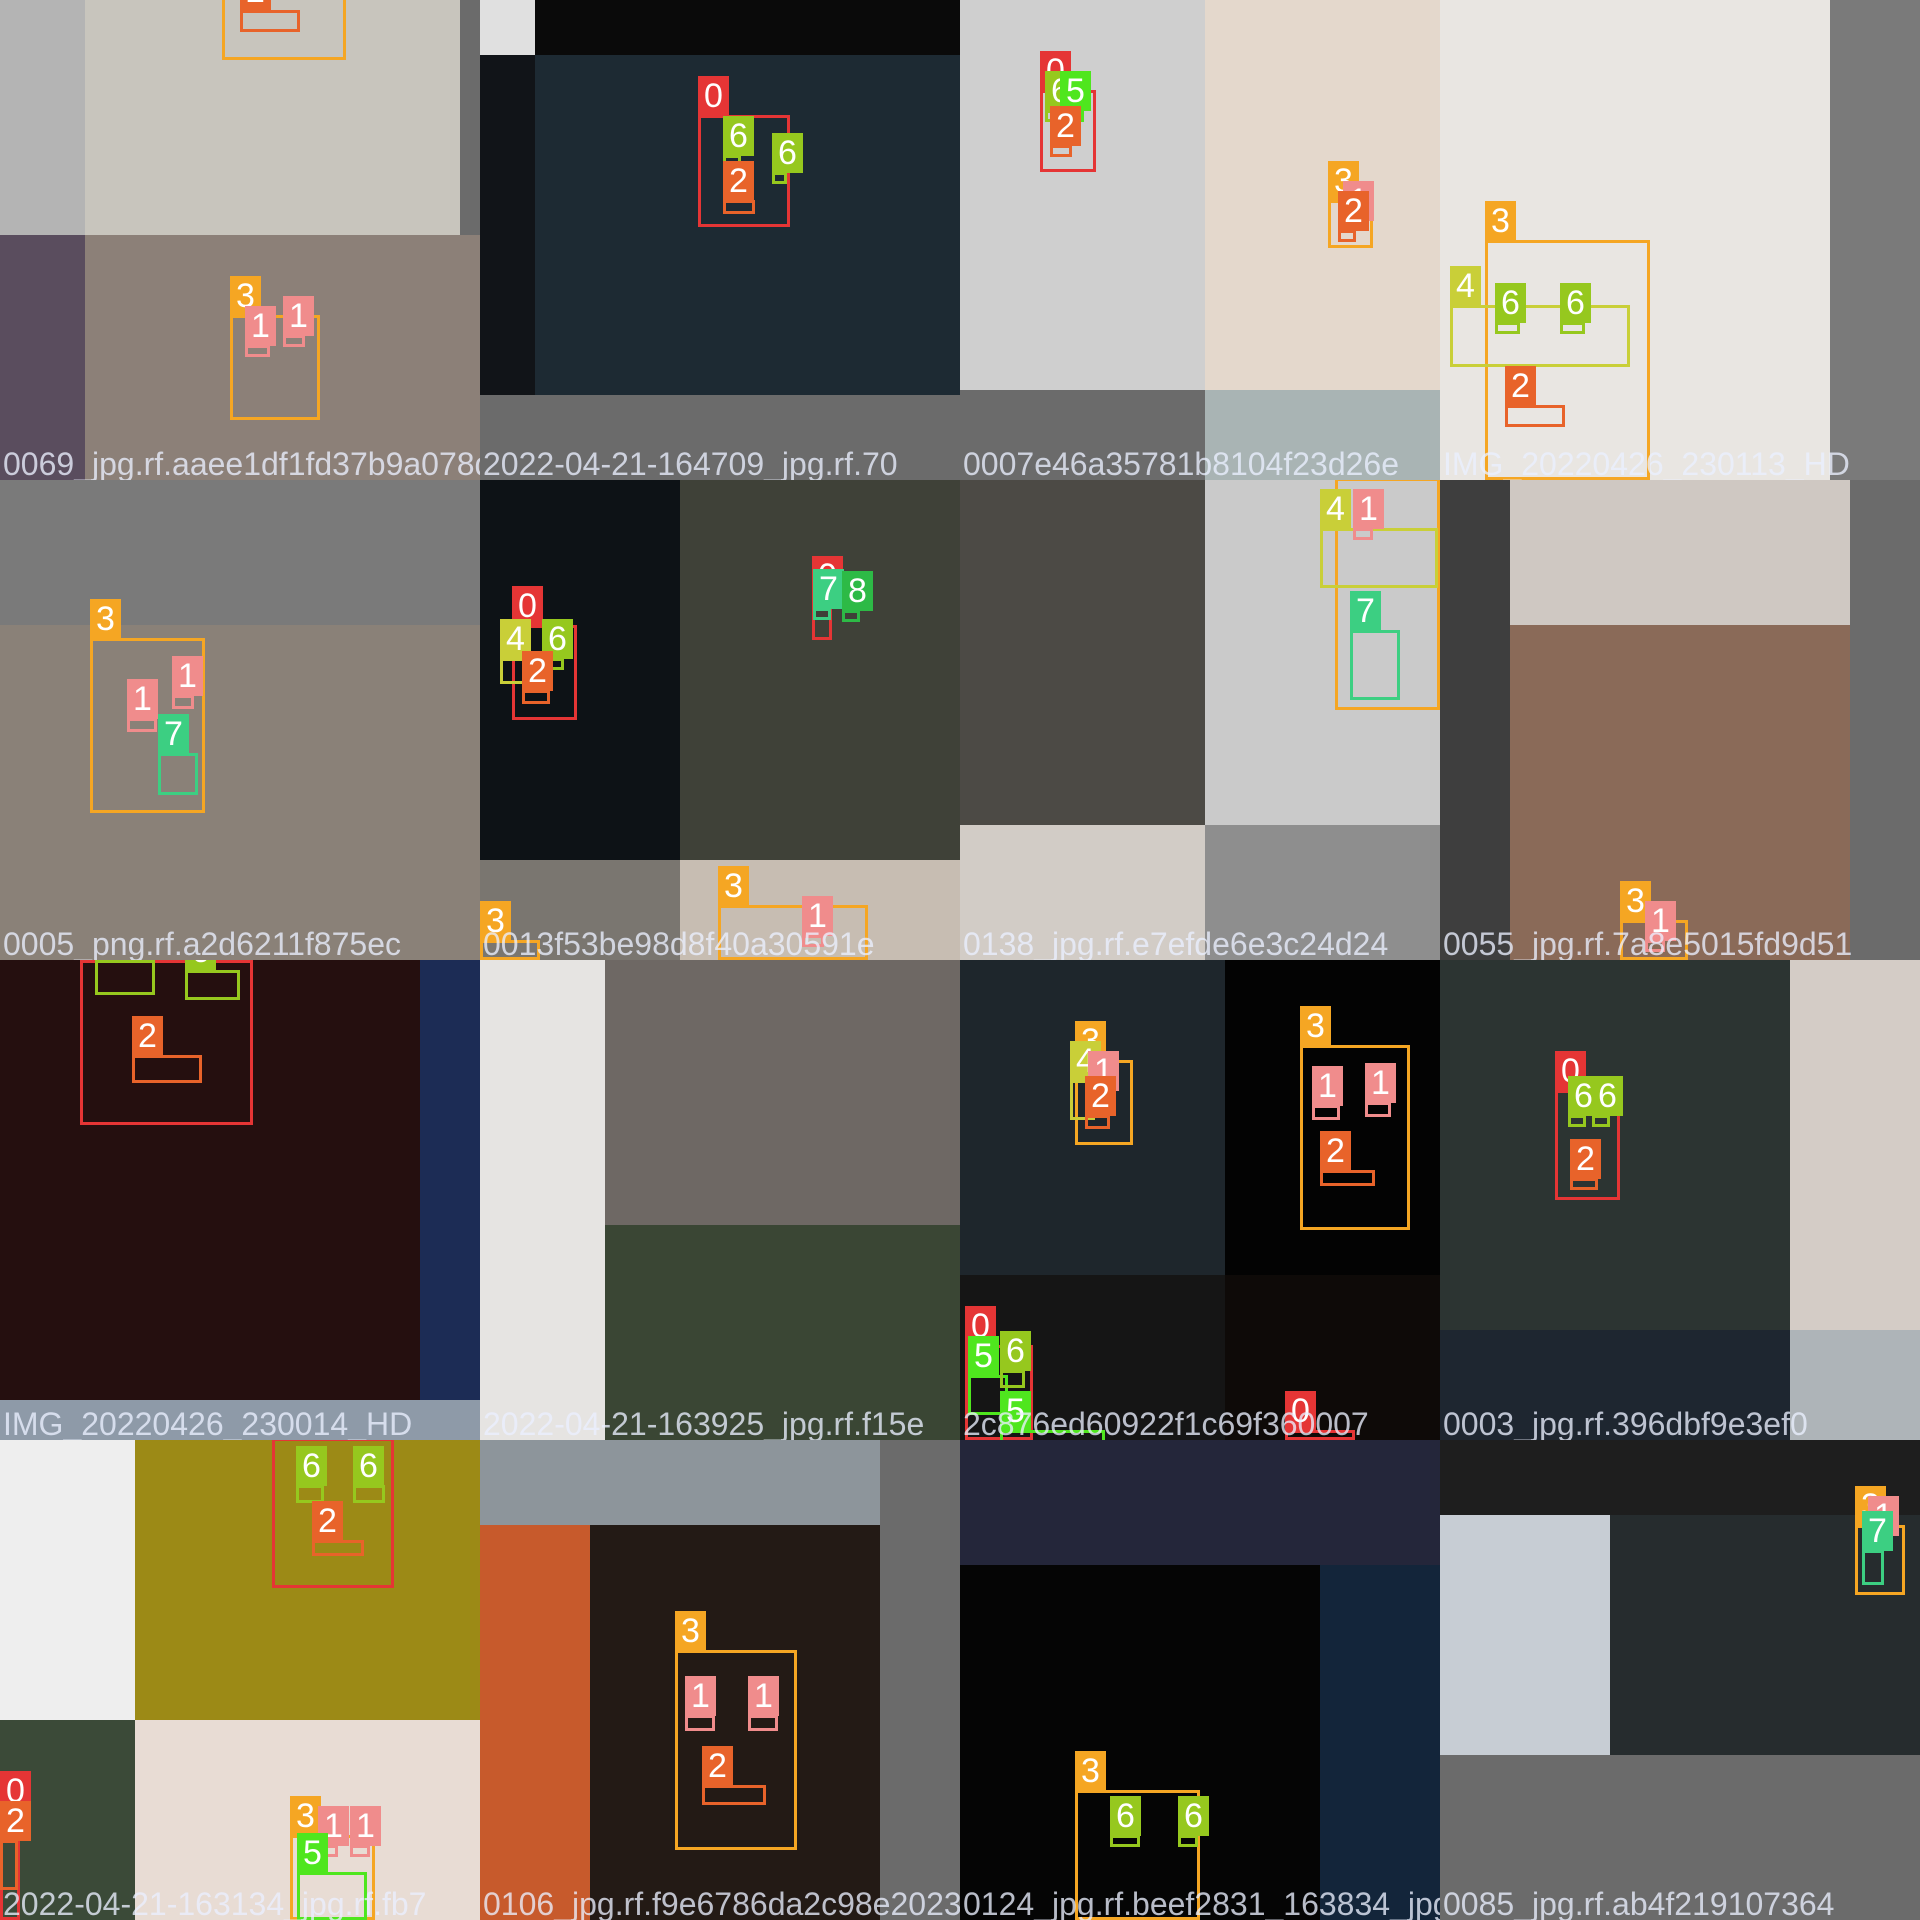 The image size is (1920, 1920). I want to click on mosaic-tile: 3 1 0055_jpg.rf.7a8e5015fd9d51, so click(1680, 720).